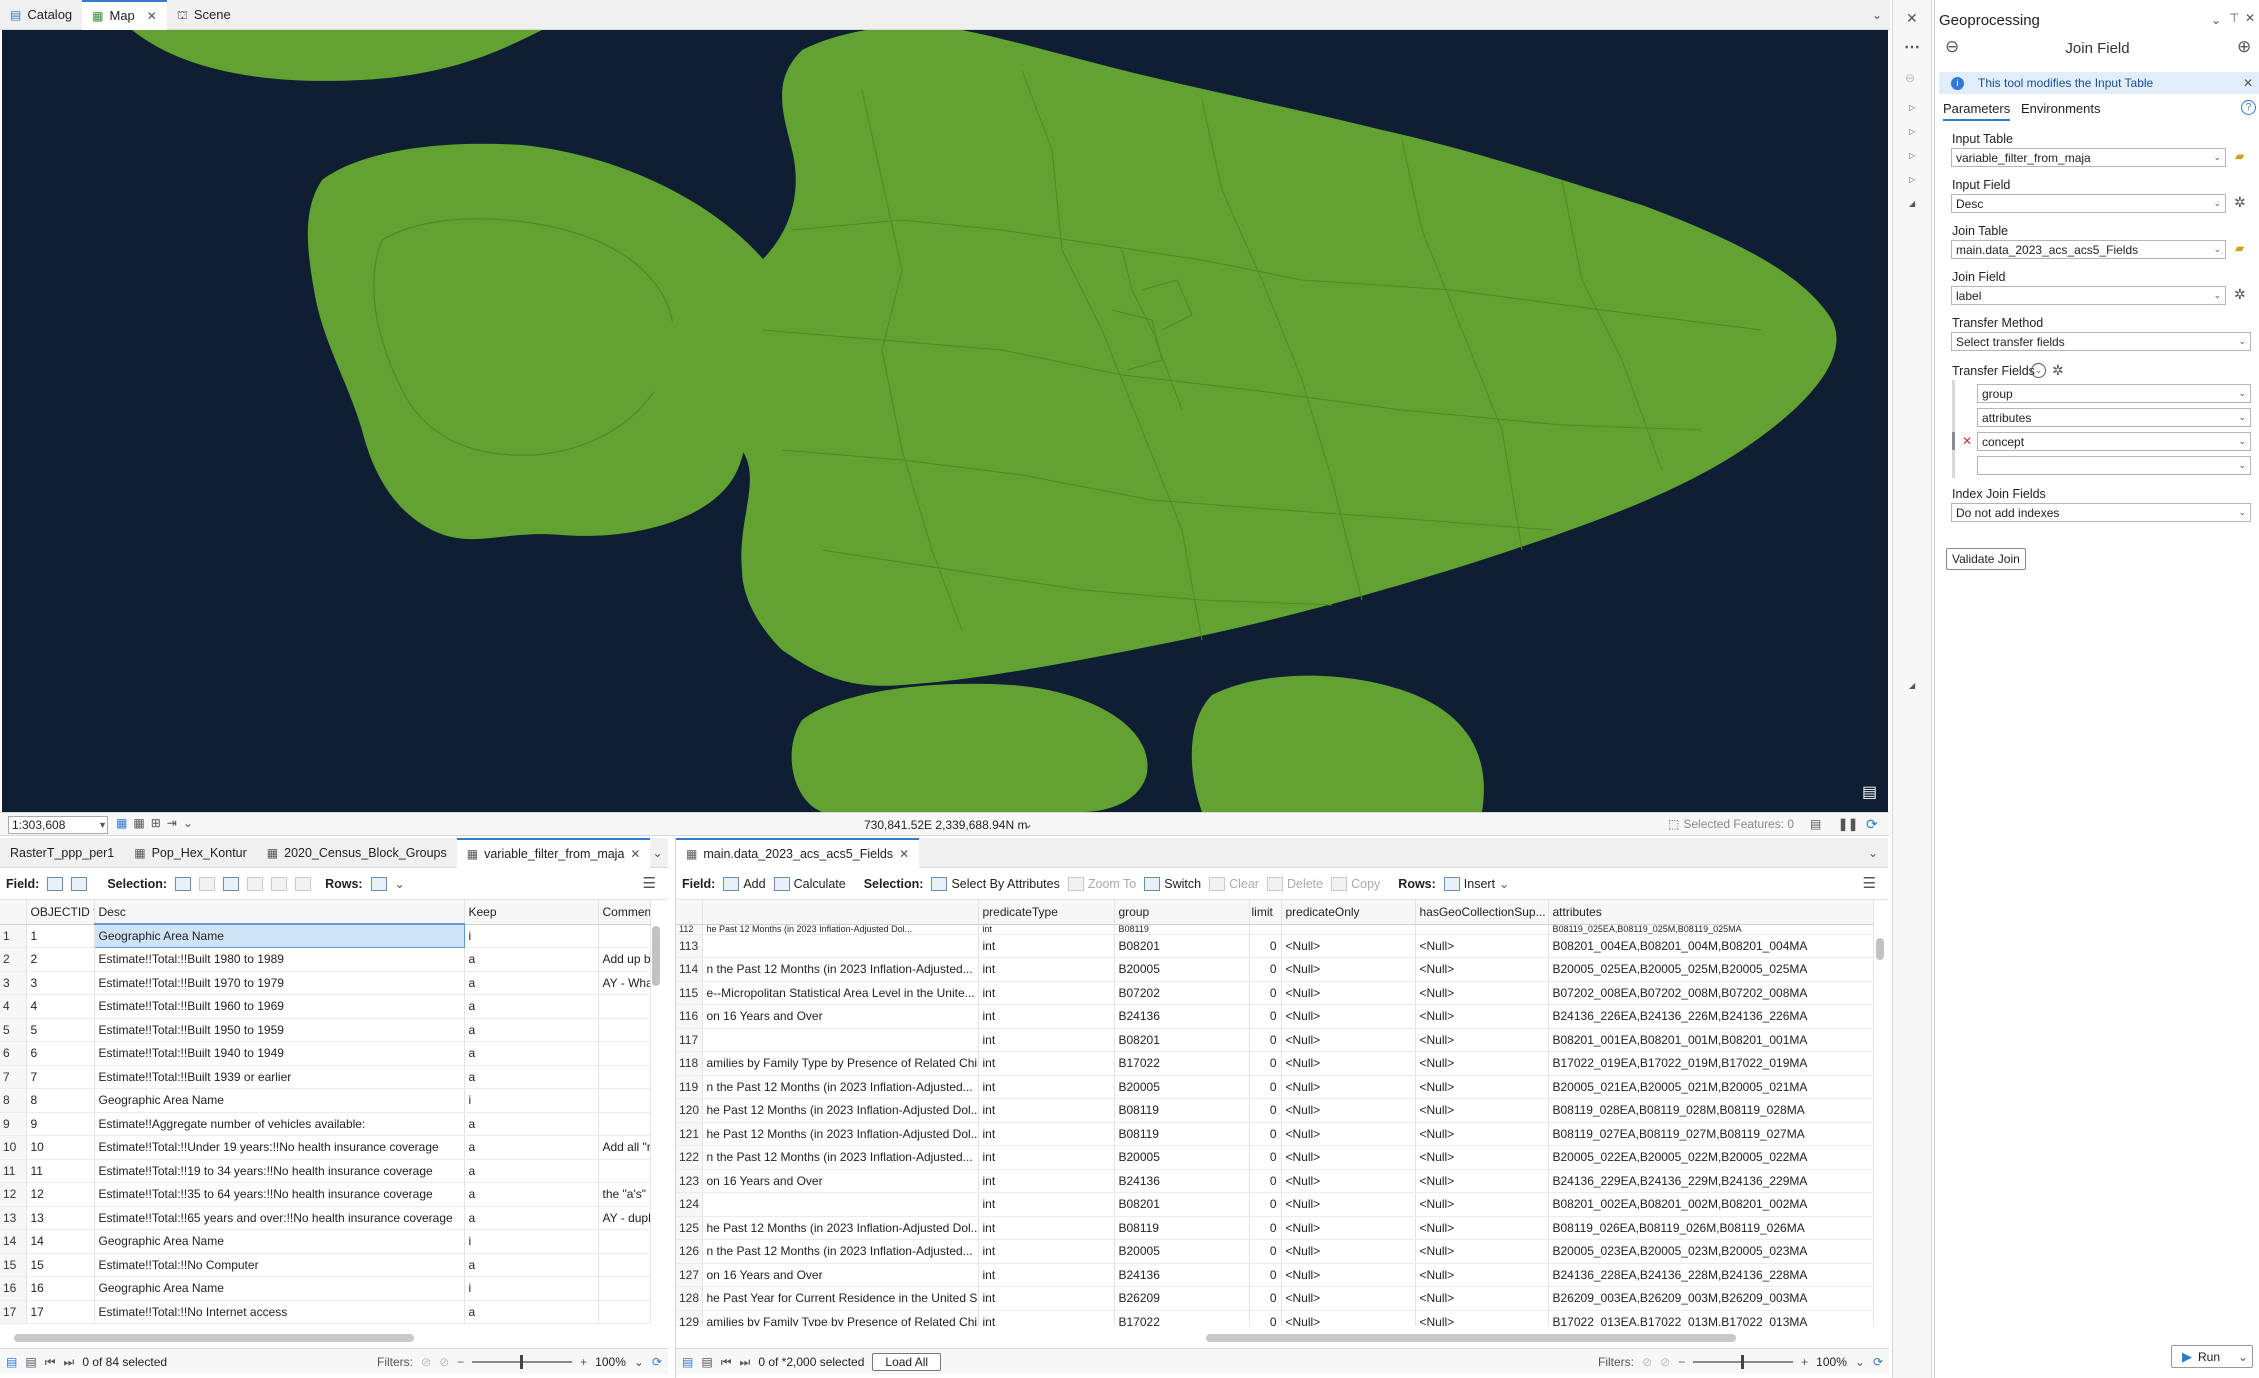 The image size is (2259, 1378). Describe the element at coordinates (1182, 912) in the screenshot. I see `column-header: group` at that location.